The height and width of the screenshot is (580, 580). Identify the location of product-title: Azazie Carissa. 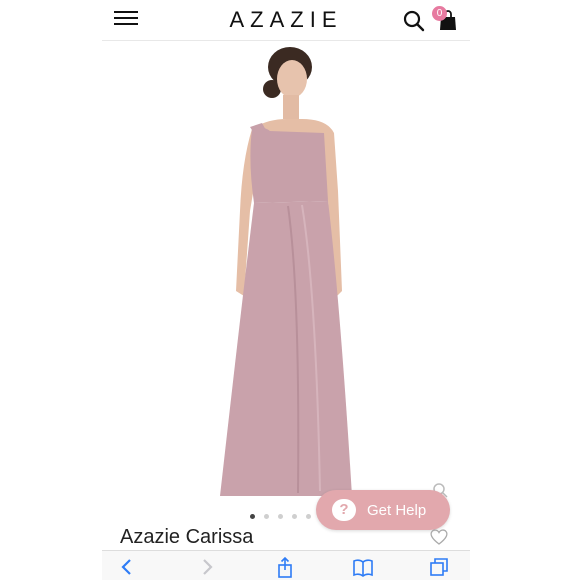
(187, 537).